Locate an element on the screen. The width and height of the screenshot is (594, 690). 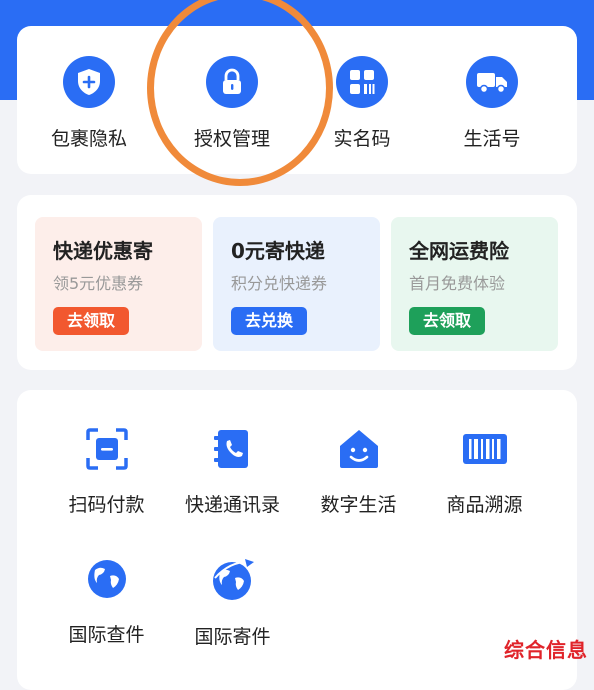
truck-icon is located at coordinates (492, 82).